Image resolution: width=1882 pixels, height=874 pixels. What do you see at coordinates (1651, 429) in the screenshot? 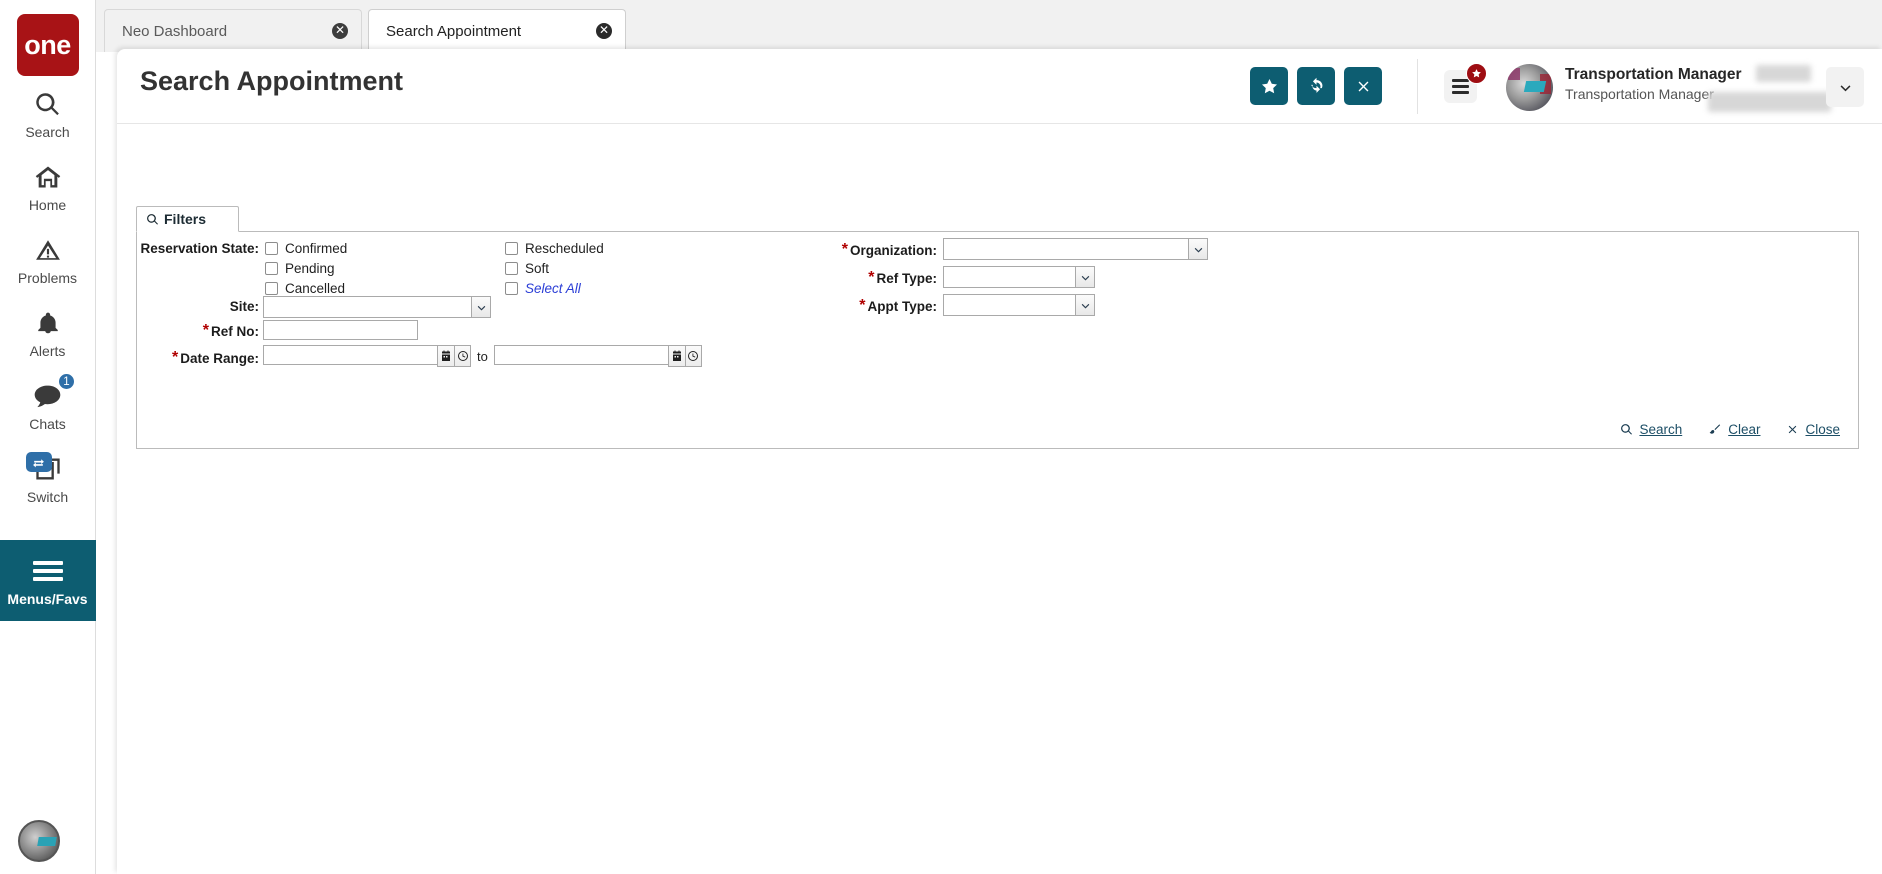
I see `search-link: Search` at bounding box center [1651, 429].